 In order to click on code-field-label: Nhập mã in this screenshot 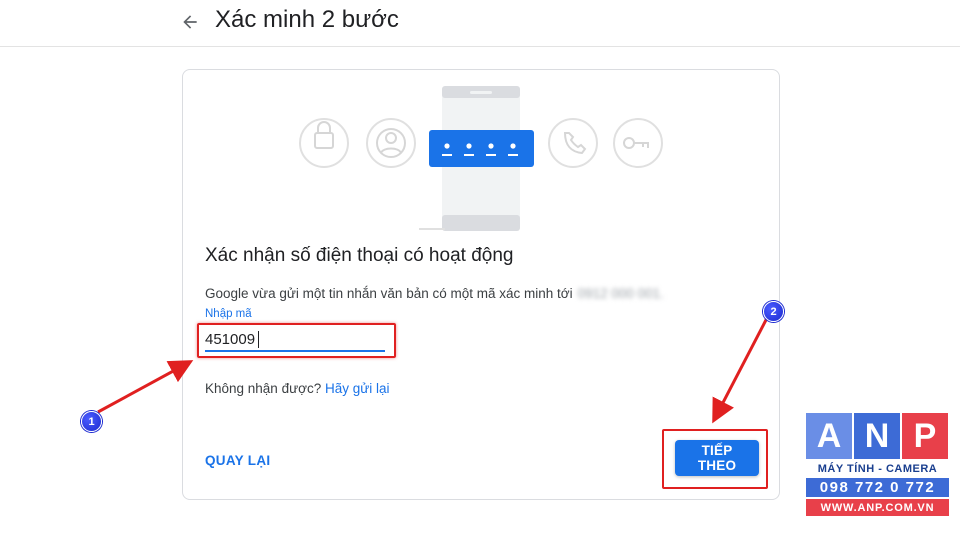, I will do `click(228, 314)`.